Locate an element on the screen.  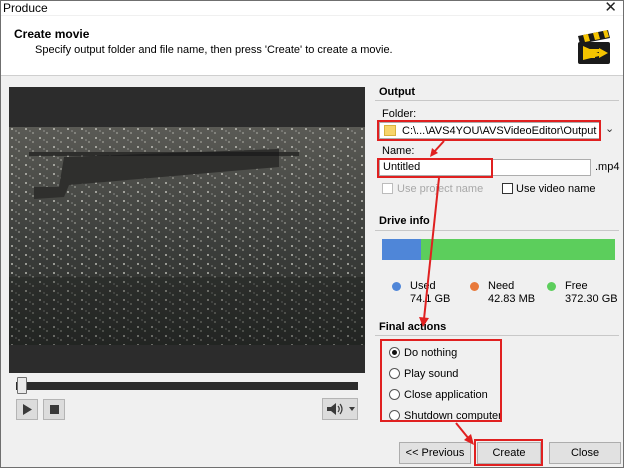
seek-handle is located at coordinates (22, 385).